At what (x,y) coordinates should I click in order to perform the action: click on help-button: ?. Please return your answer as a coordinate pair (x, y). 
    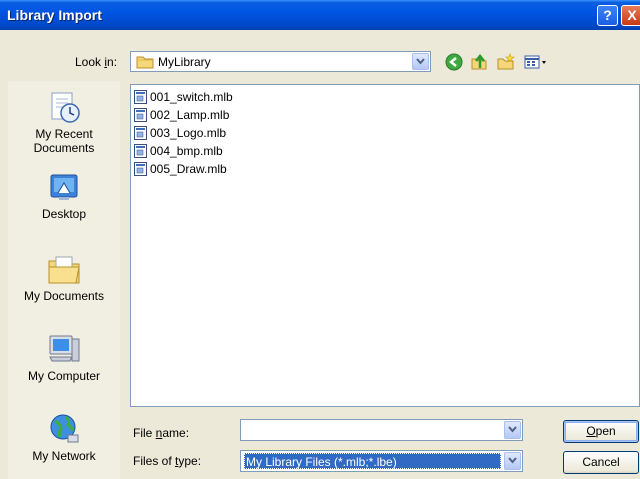
    Looking at the image, I should click on (607, 15).